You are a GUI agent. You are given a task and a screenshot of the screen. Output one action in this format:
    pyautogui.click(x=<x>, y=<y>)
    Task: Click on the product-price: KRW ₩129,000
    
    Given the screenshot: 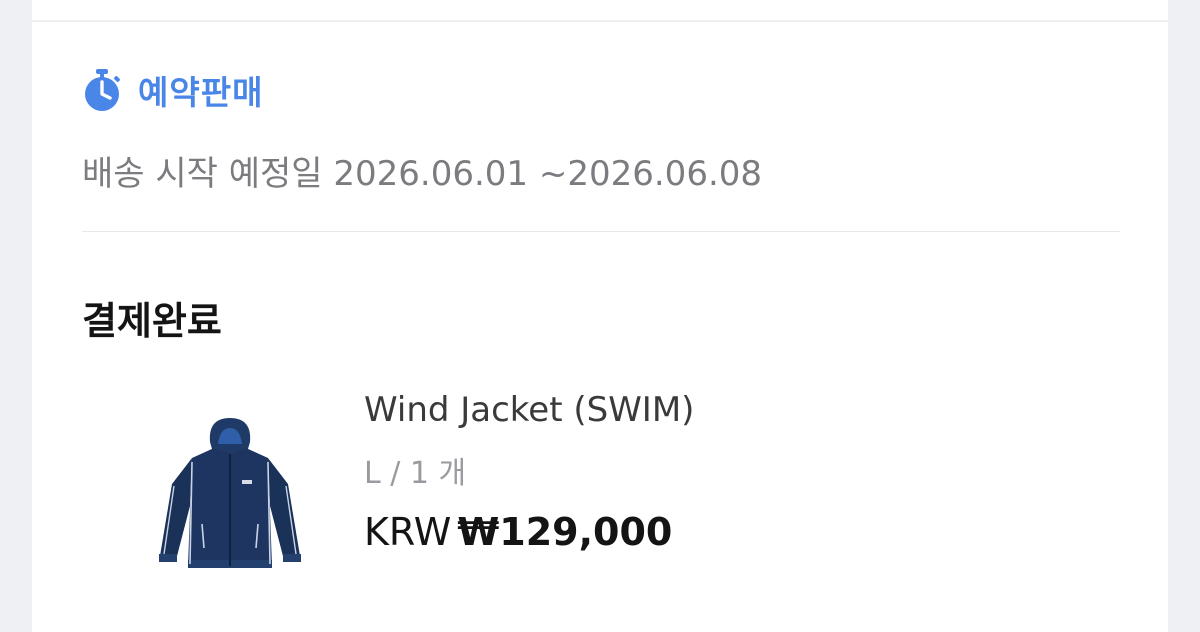 What is the action you would take?
    pyautogui.click(x=518, y=532)
    